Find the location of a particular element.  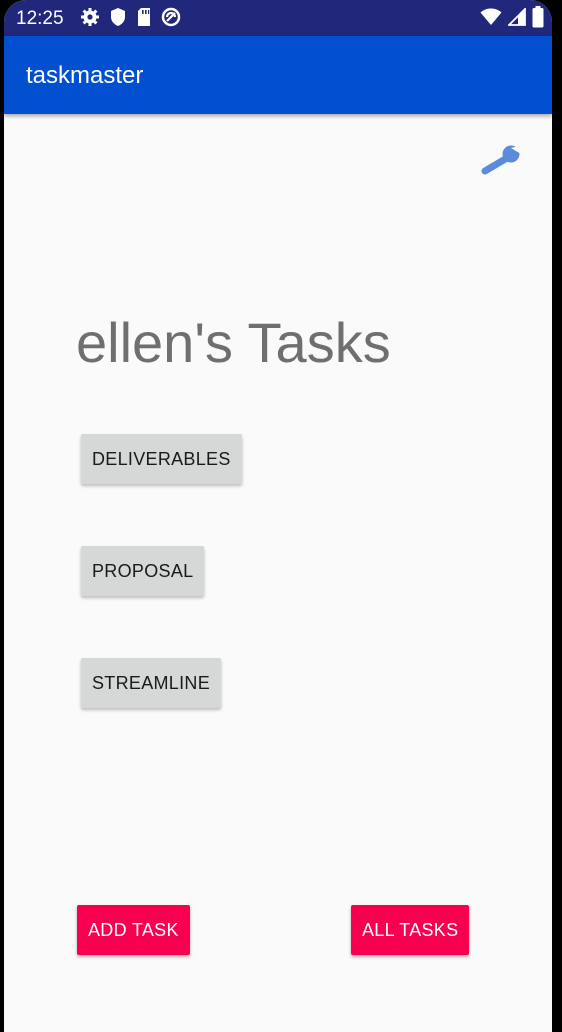

status-right-icons is located at coordinates (512, 19).